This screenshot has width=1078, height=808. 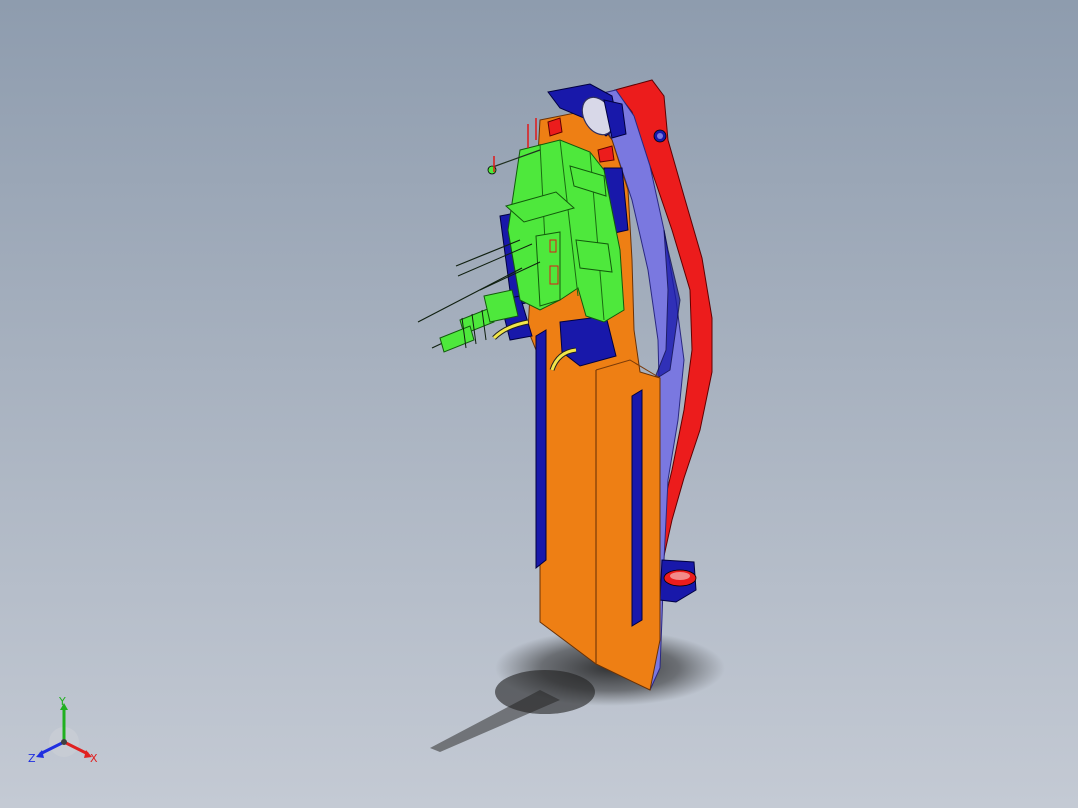 I want to click on triad-x-label: X, so click(x=94, y=758).